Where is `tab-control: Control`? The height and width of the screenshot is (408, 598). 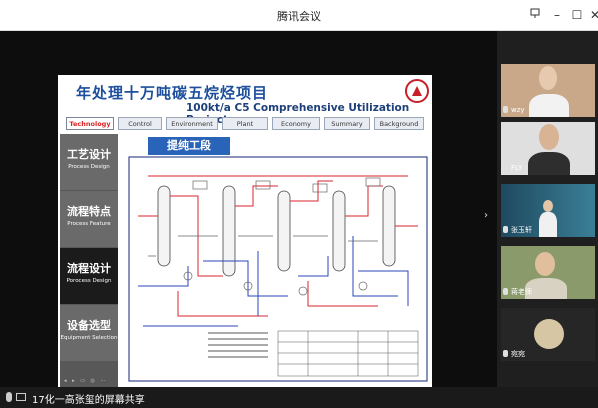 tab-control: Control is located at coordinates (140, 123).